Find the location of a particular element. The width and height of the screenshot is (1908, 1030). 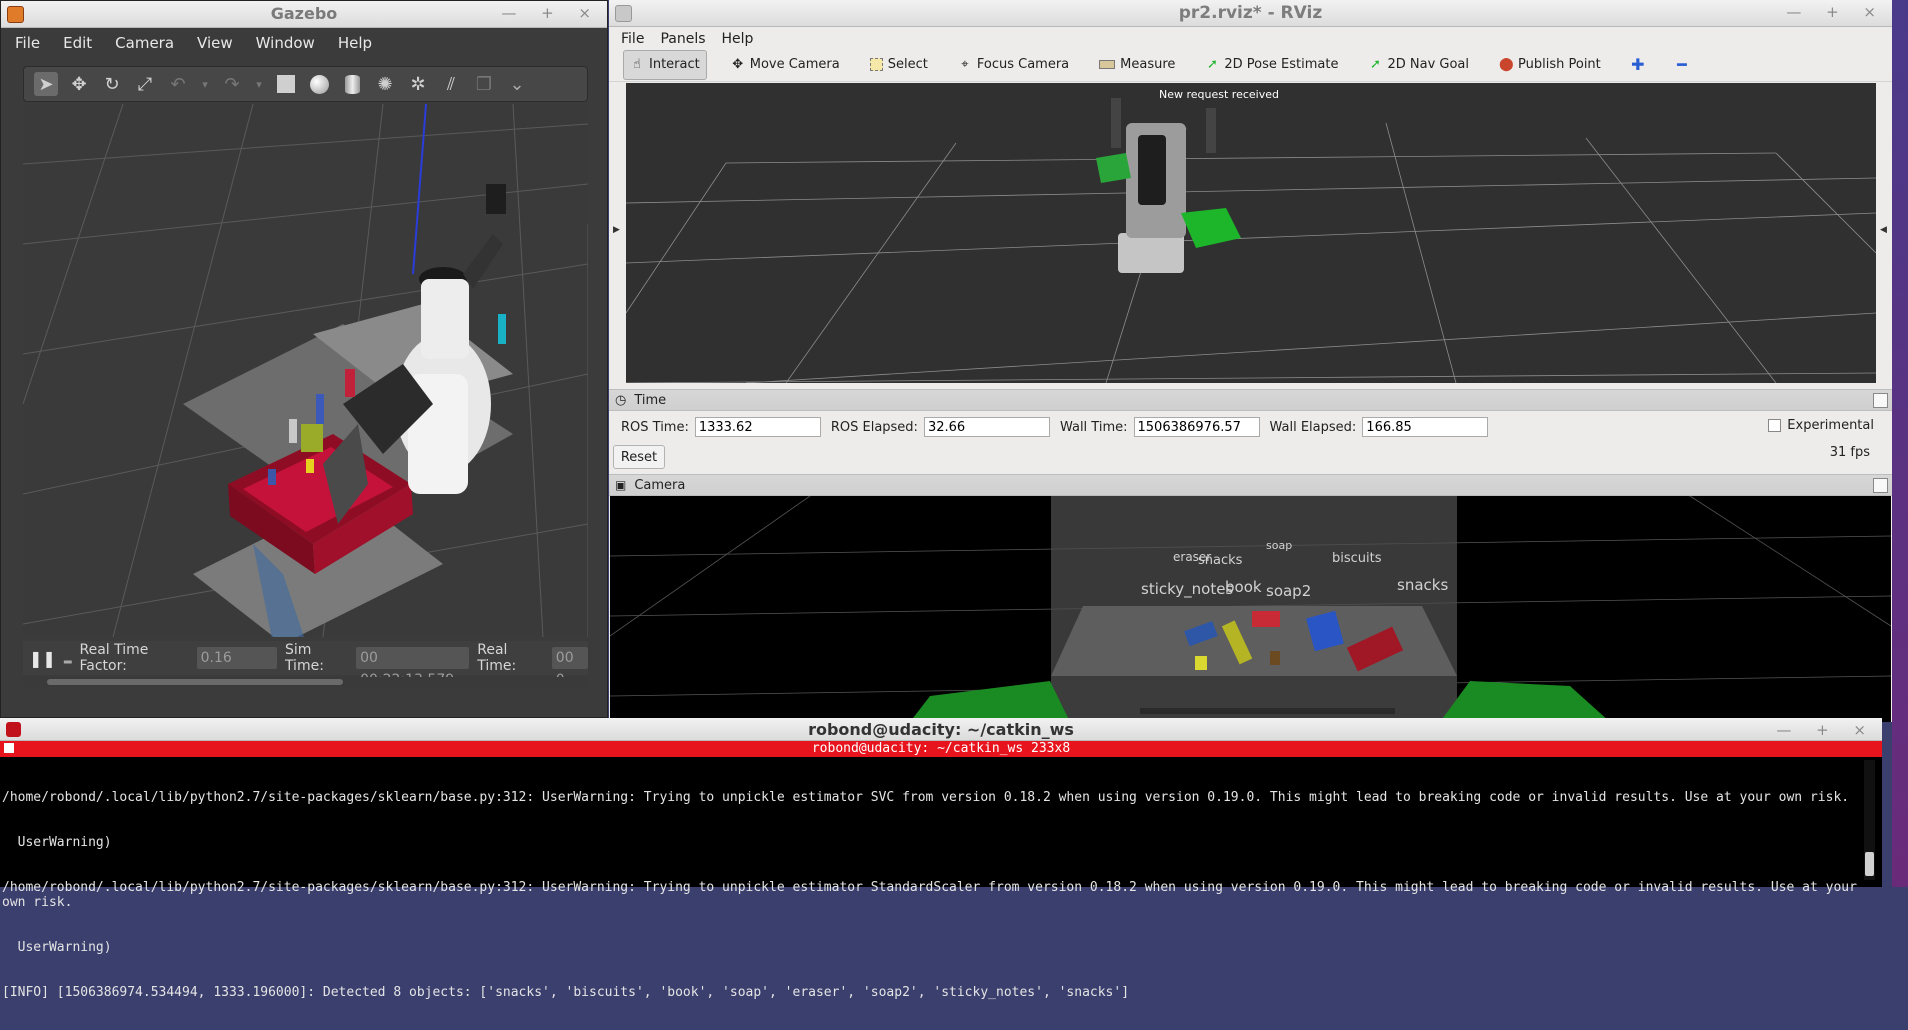

toolbar-more-icon: ⌄ is located at coordinates (517, 84).